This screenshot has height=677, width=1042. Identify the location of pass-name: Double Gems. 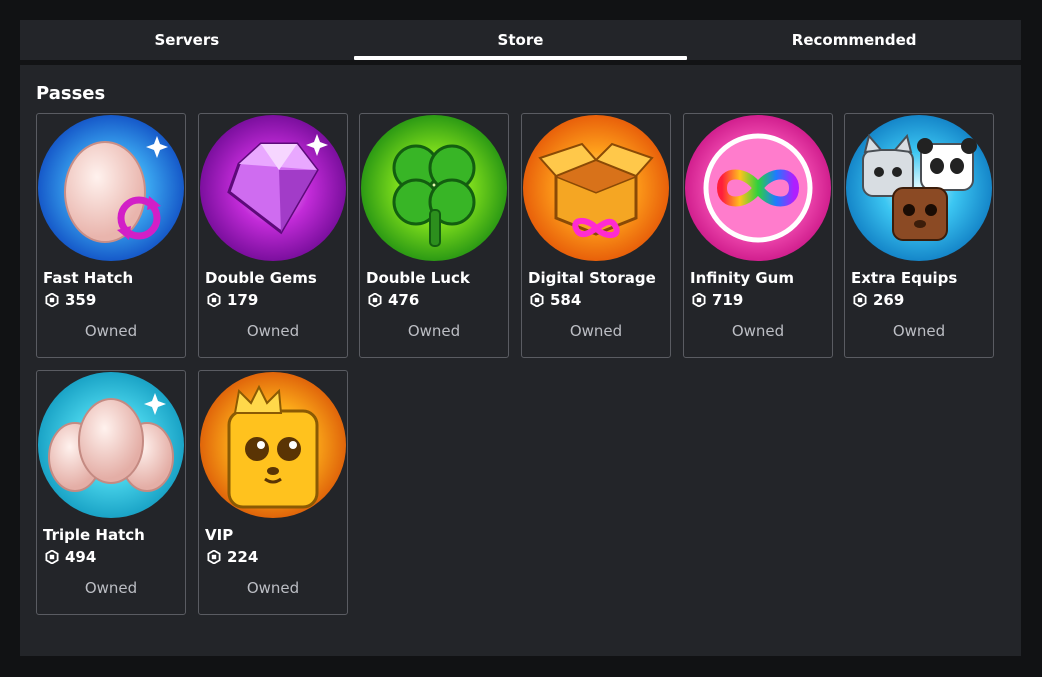
(261, 278).